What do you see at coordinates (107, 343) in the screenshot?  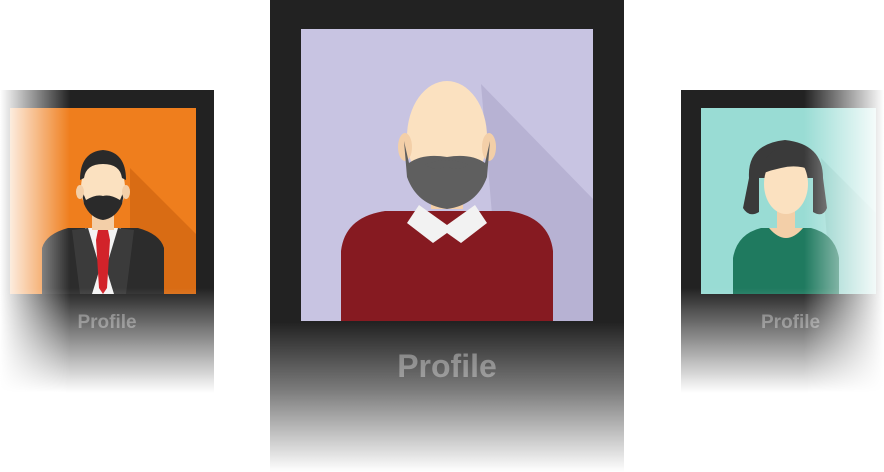 I see `reflection-fade-left` at bounding box center [107, 343].